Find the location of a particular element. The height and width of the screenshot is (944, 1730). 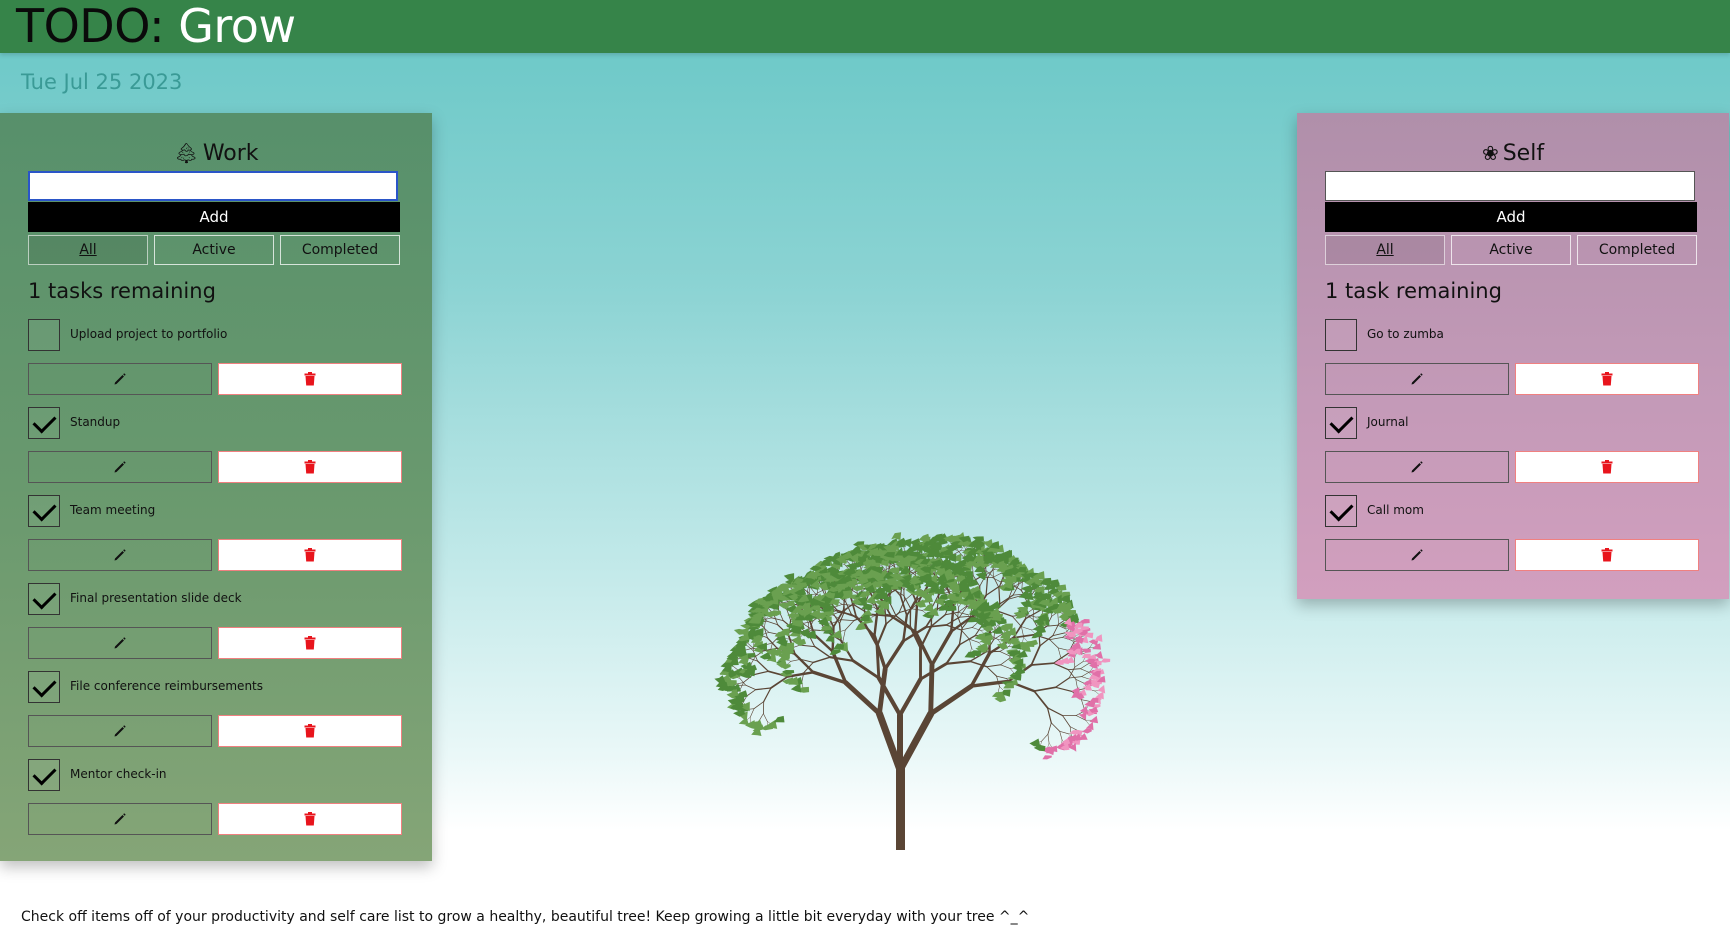

work-filter-all: All is located at coordinates (88, 250).